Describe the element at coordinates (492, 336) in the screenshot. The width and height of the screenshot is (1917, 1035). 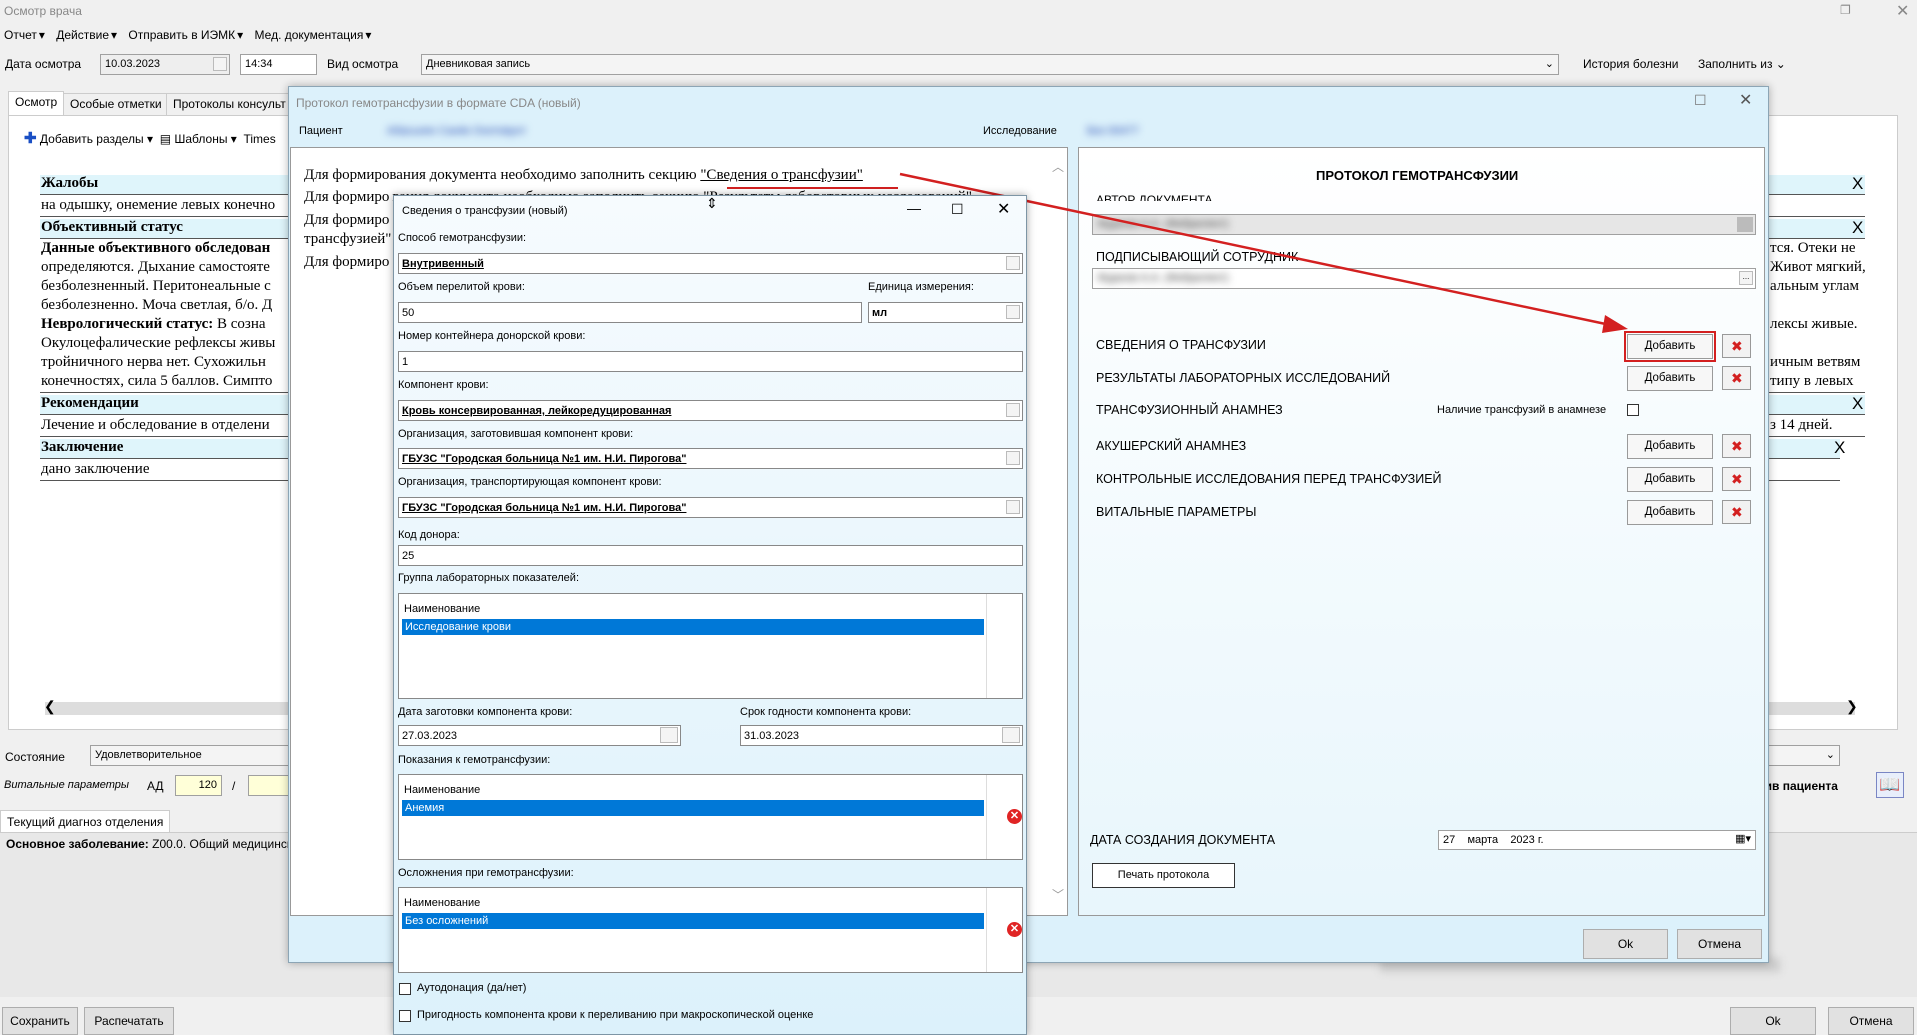
I see `container-label: Номер контейнера донорской крови:` at that location.